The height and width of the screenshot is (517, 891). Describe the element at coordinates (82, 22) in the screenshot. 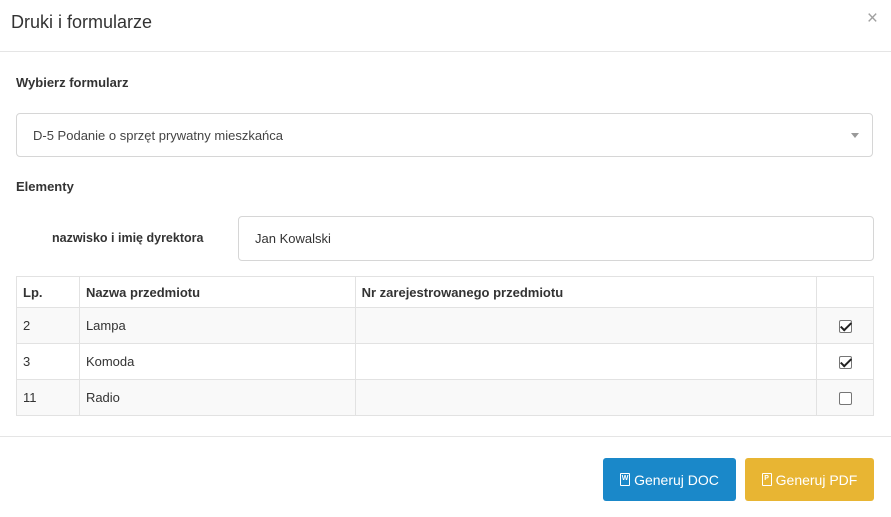

I see `modal-title: Druki i formularze` at that location.